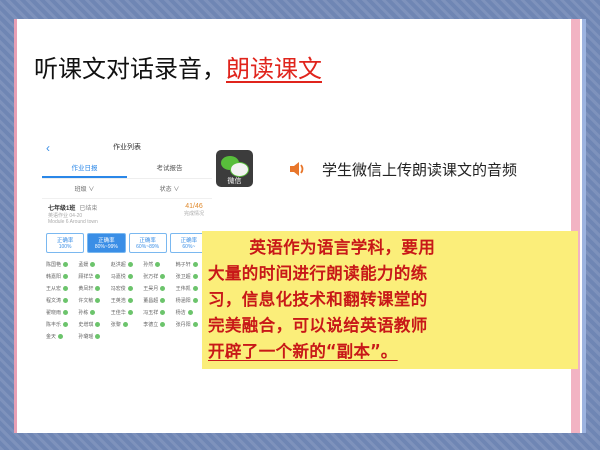 The height and width of the screenshot is (450, 600). What do you see at coordinates (48, 148) in the screenshot?
I see `back-chevron-icon: ‹` at bounding box center [48, 148].